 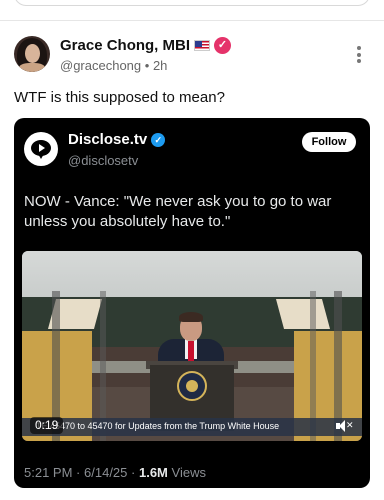 I want to click on disclose-tv-logo-icon, so click(x=41, y=149).